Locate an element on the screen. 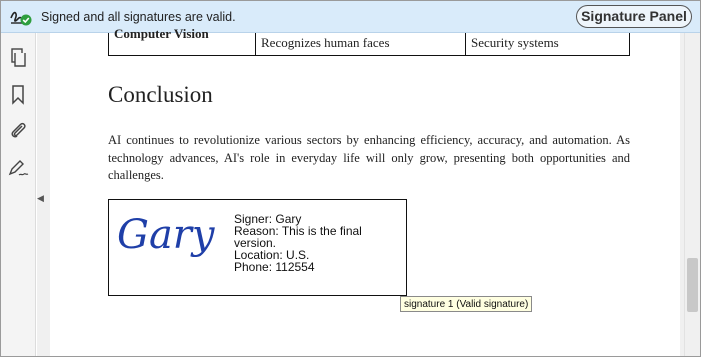 This screenshot has height=357, width=701. signature-valid-icon is located at coordinates (21, 18).